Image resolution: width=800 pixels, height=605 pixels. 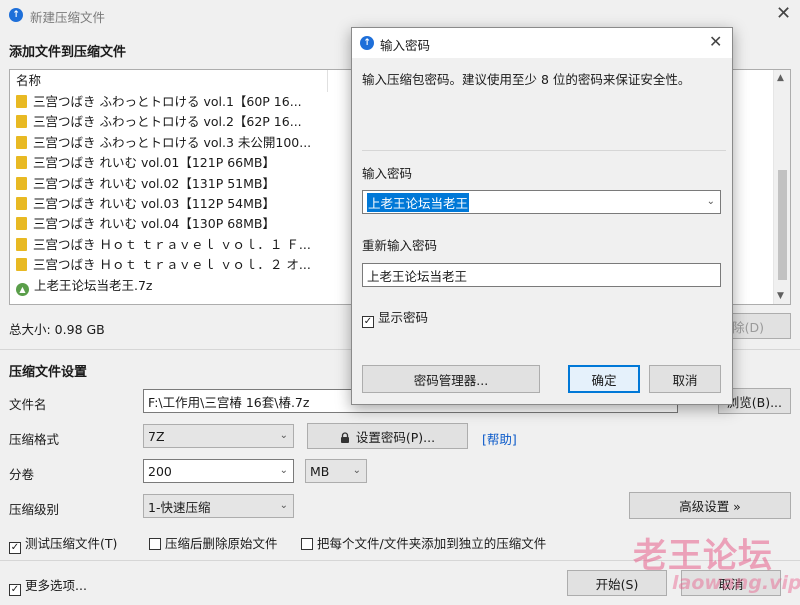 What do you see at coordinates (783, 14) in the screenshot?
I see `close-icon: ✕` at bounding box center [783, 14].